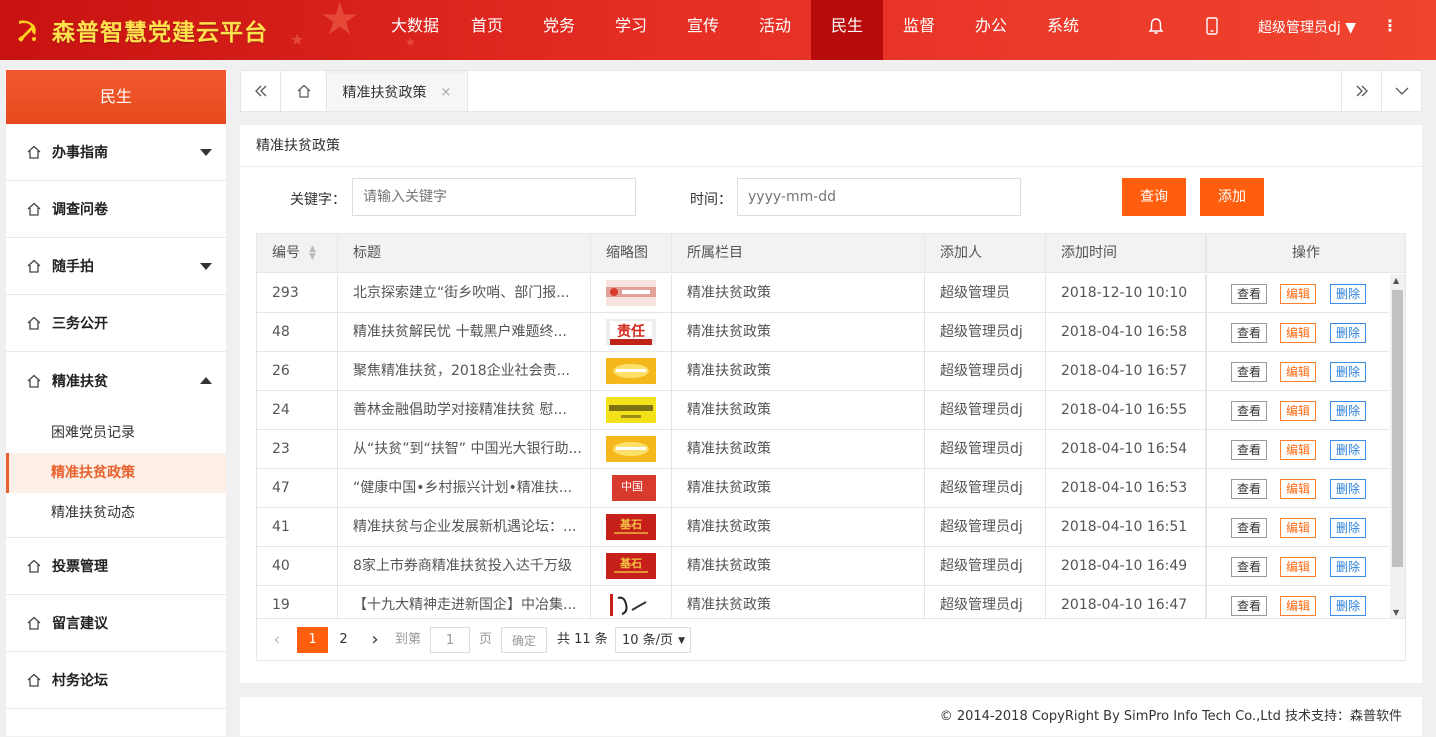 The image size is (1436, 737). I want to click on scroll-down-arrow-icon: ▼, so click(1396, 612).